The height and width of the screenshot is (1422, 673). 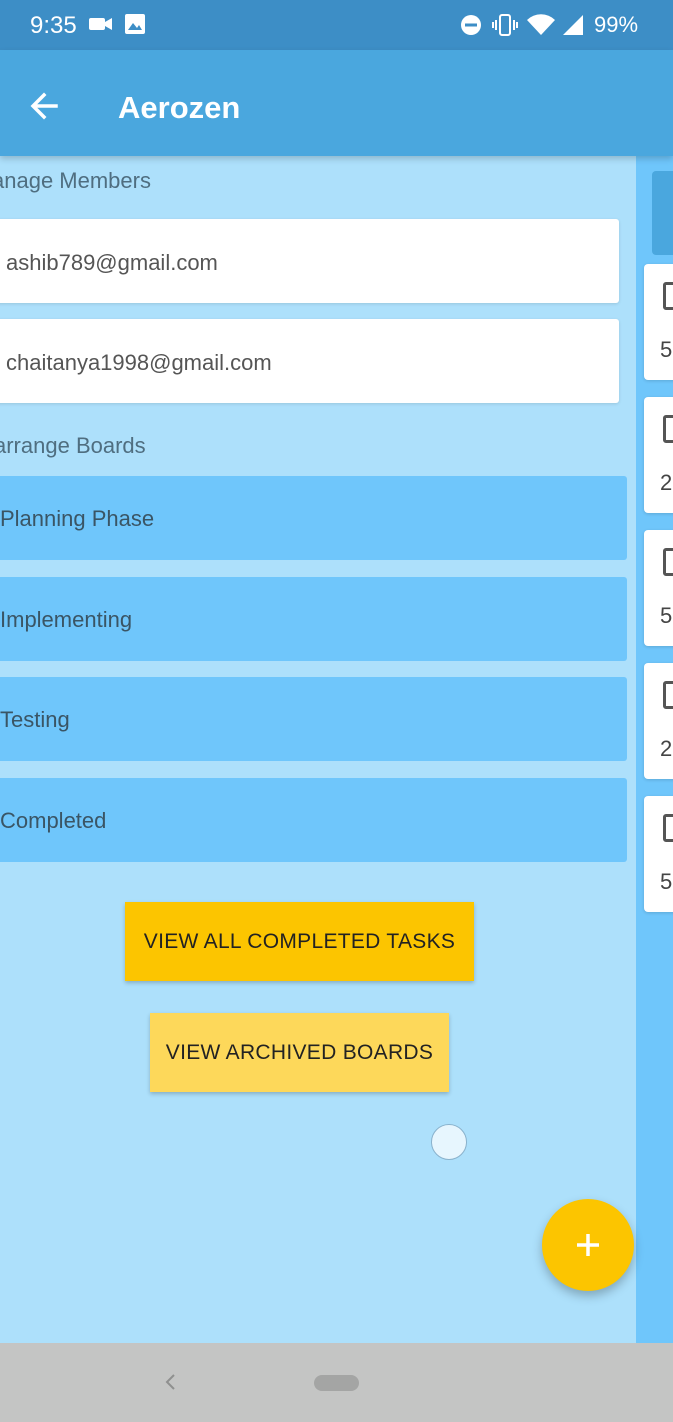 What do you see at coordinates (112, 262) in the screenshot?
I see `member-email: ashib789@gmail.com` at bounding box center [112, 262].